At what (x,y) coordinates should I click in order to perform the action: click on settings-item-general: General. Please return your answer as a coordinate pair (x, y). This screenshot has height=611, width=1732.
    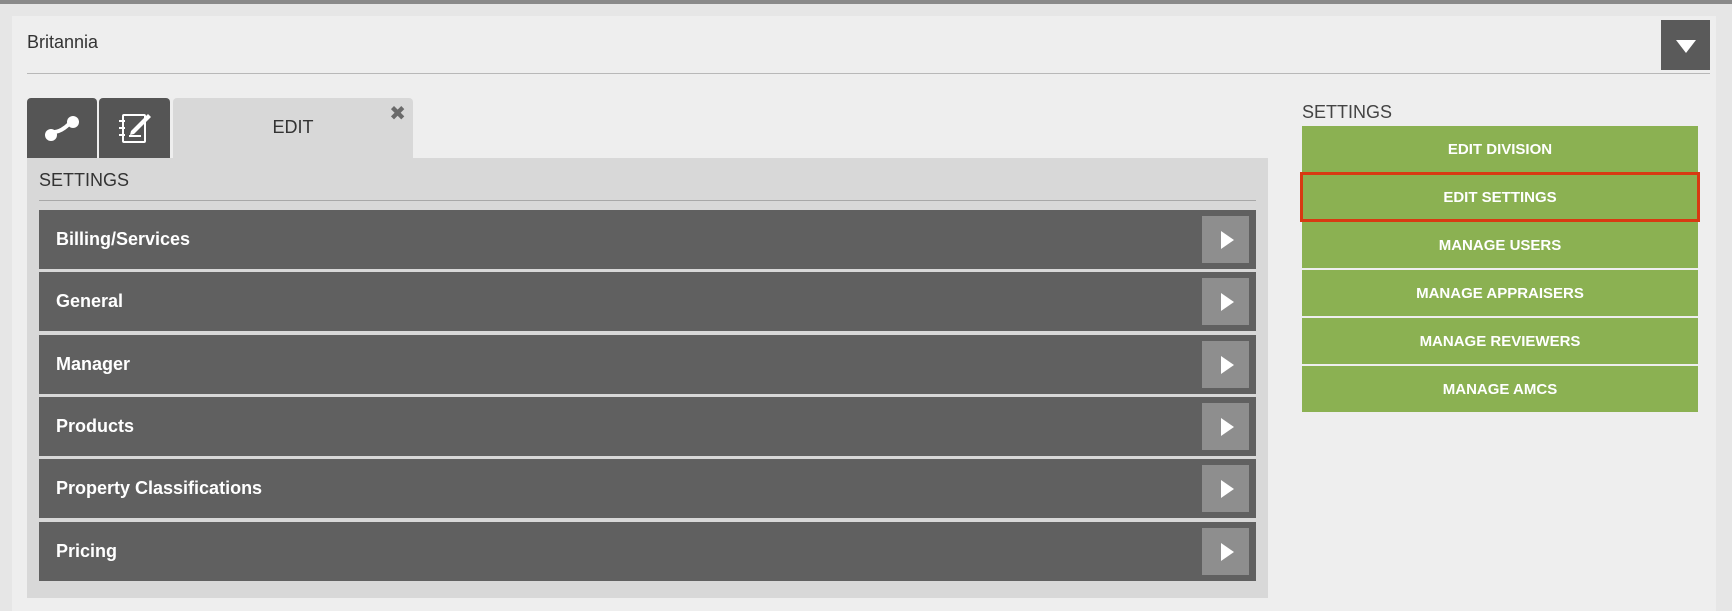
    Looking at the image, I should click on (647, 301).